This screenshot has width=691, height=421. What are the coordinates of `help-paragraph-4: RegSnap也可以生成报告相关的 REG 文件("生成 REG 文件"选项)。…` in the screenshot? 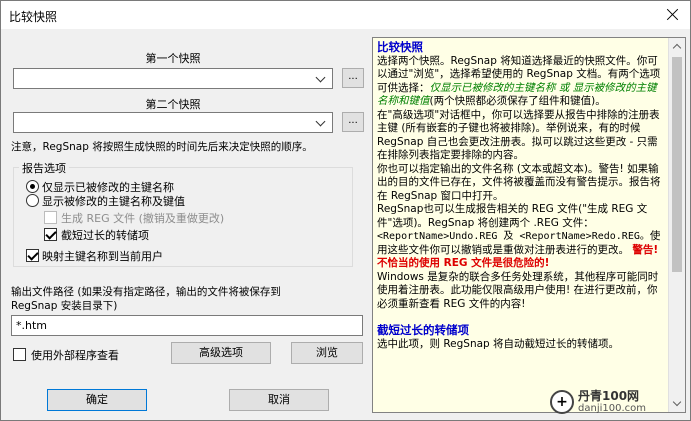 It's located at (519, 236).